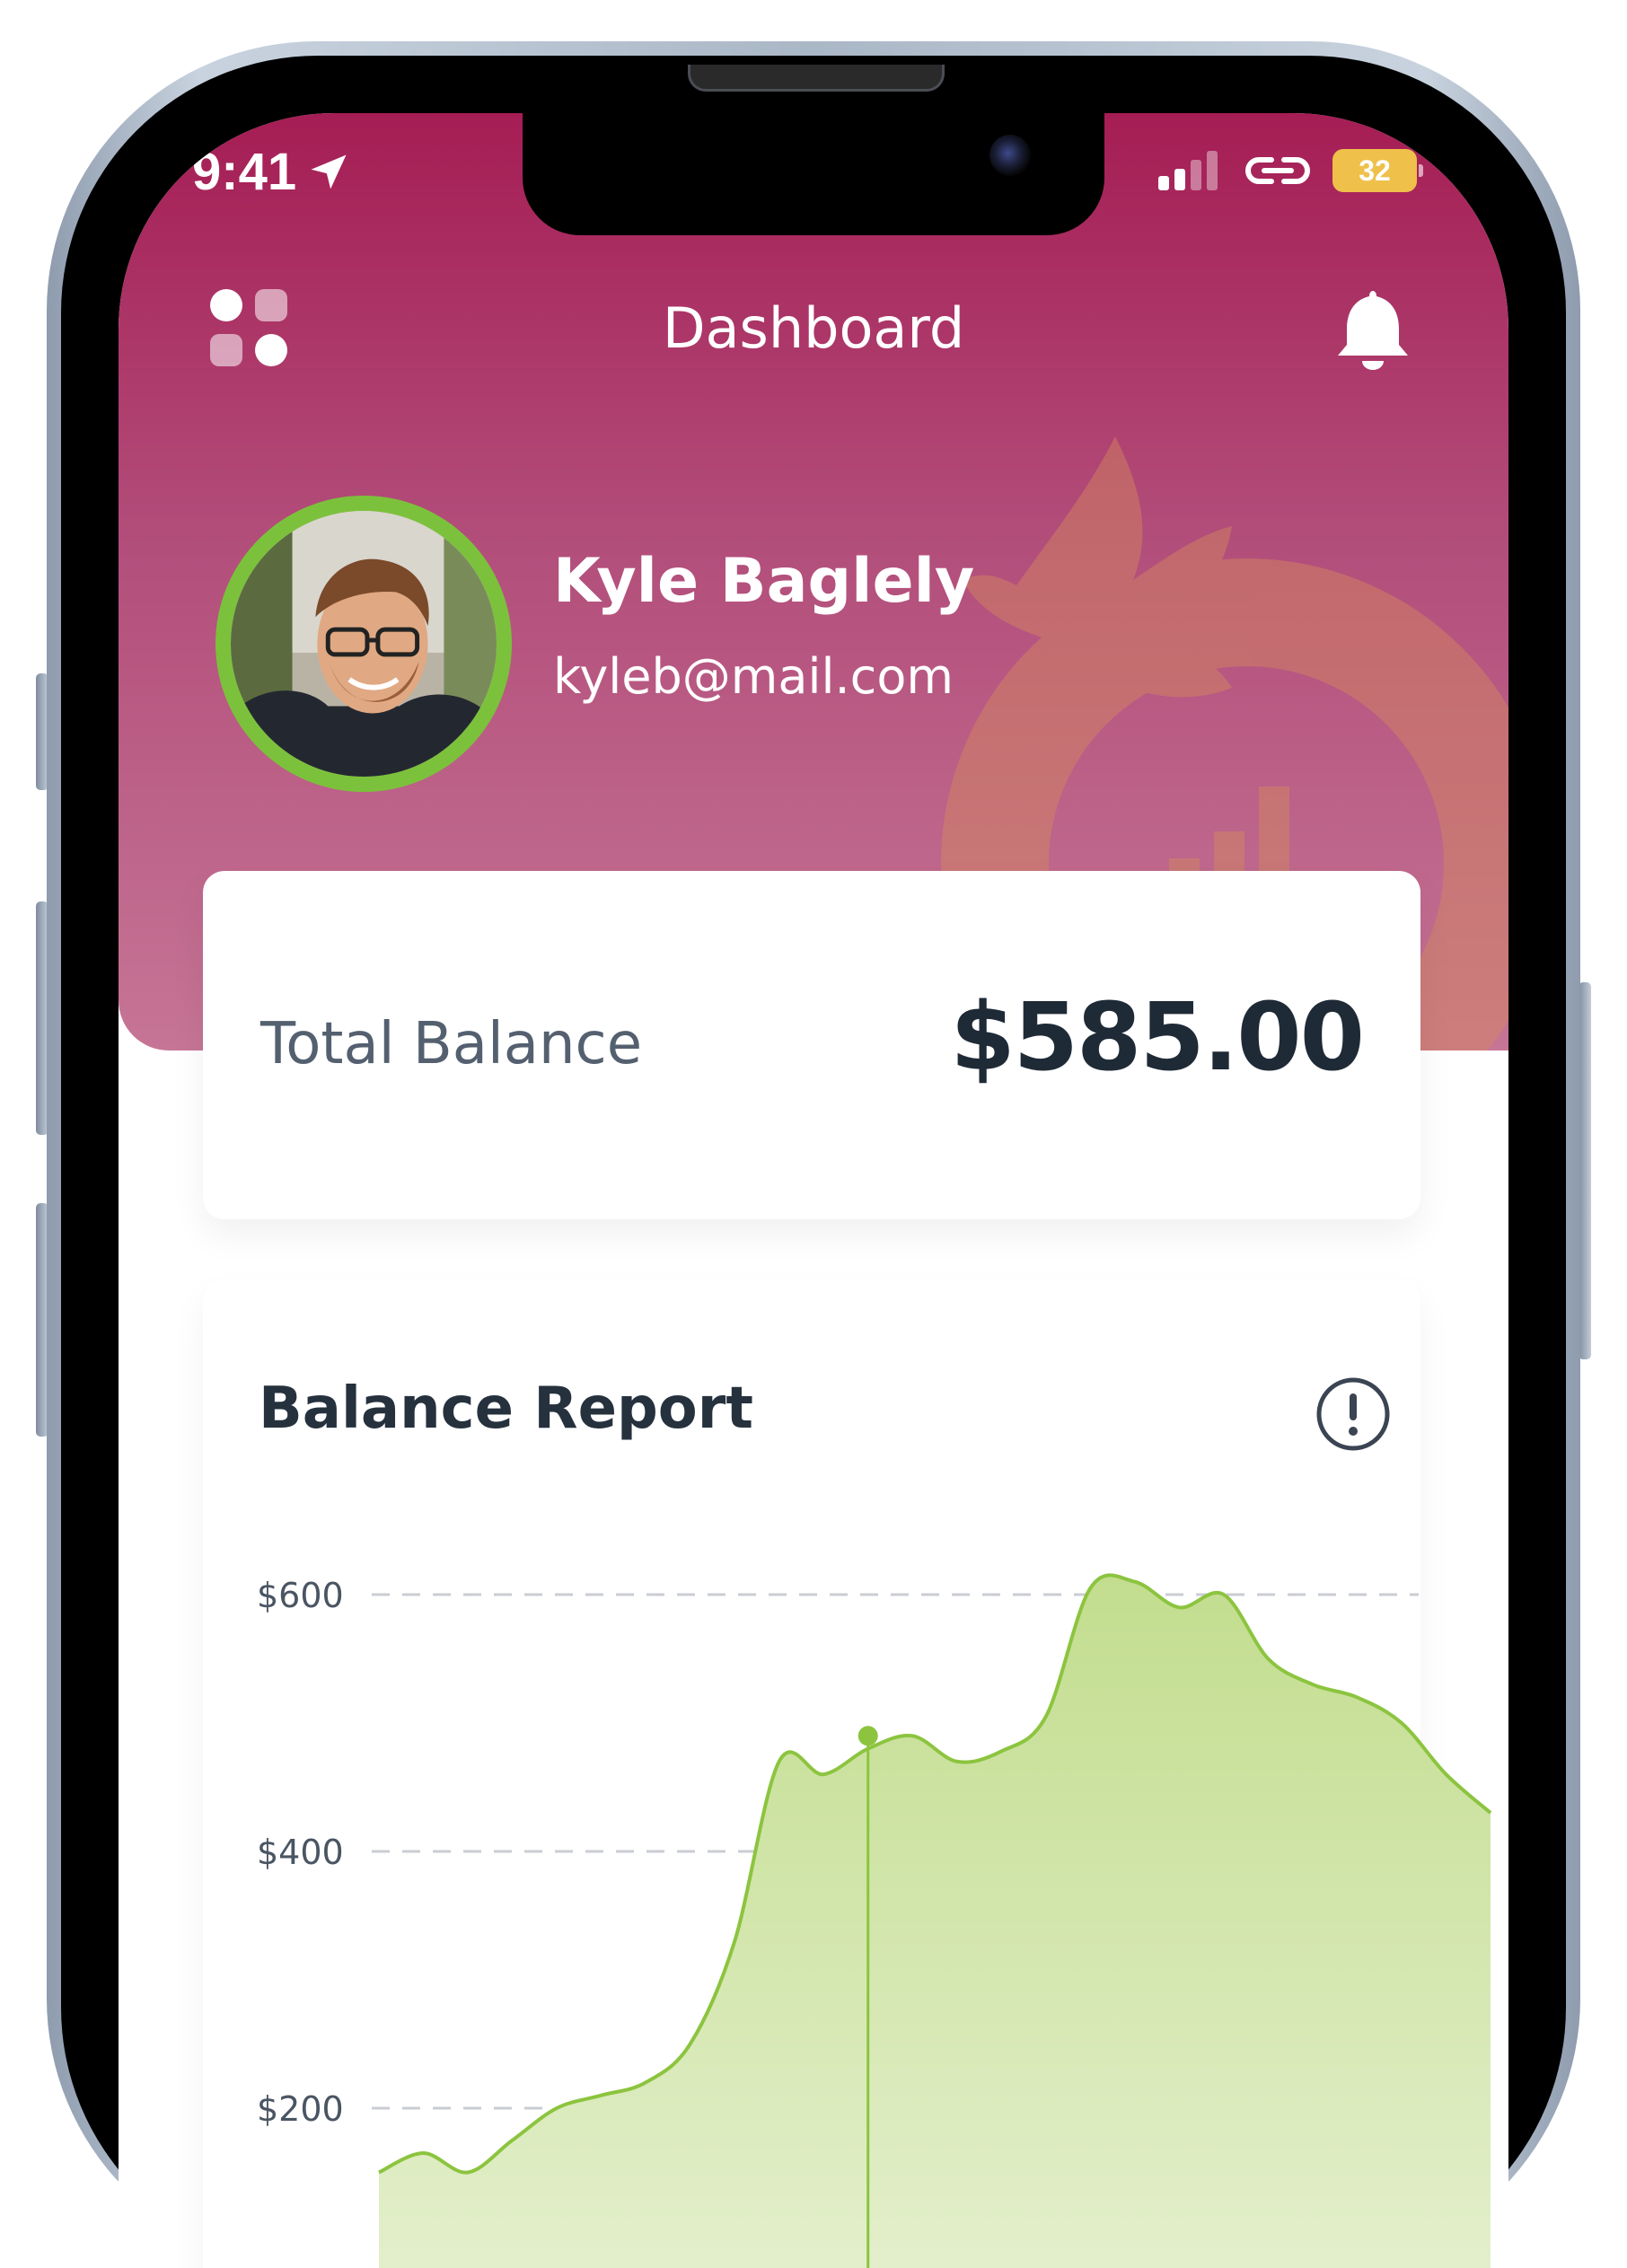  I want to click on page-title: Dashboard, so click(813, 328).